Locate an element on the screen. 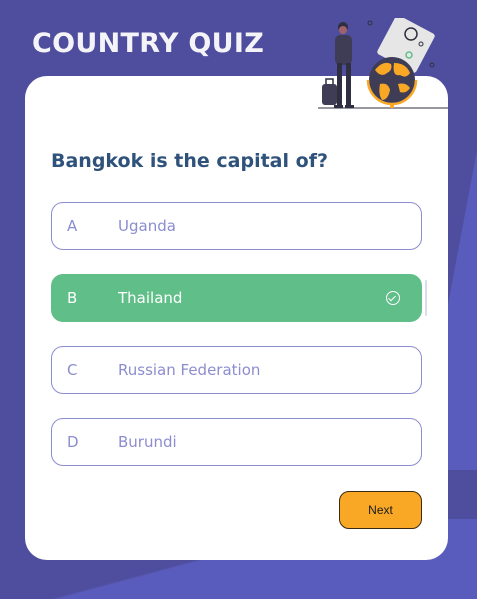 Image resolution: width=477 pixels, height=599 pixels. answer-option-c: C Russian Federation is located at coordinates (236, 370).